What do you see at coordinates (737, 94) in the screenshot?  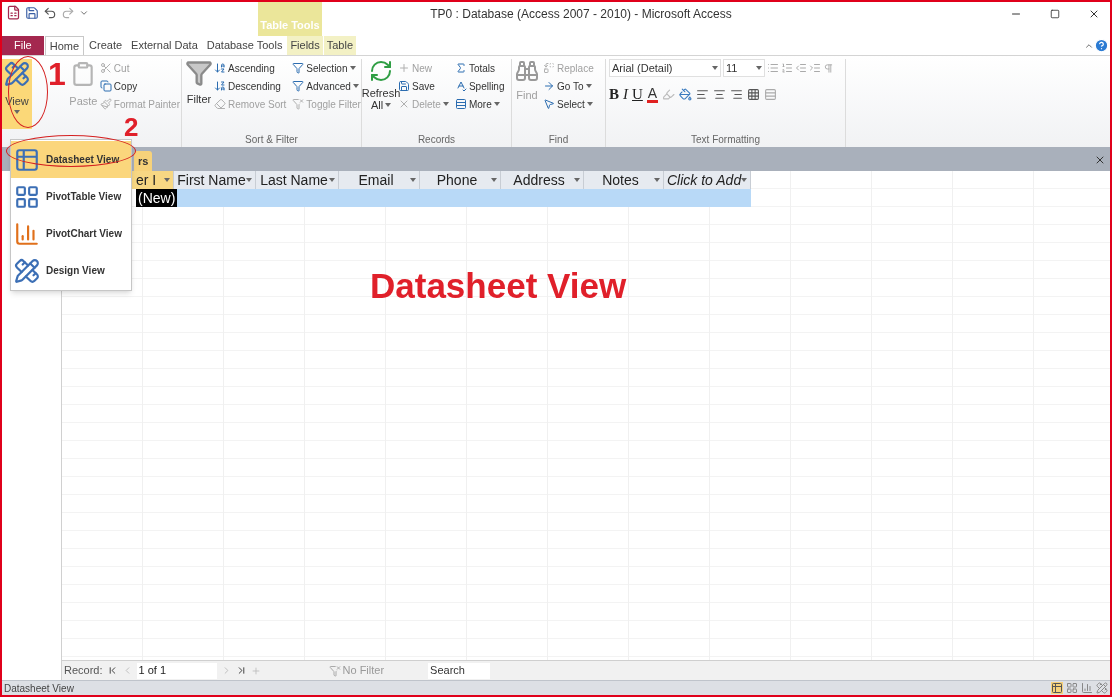 I see `align-right-icon` at bounding box center [737, 94].